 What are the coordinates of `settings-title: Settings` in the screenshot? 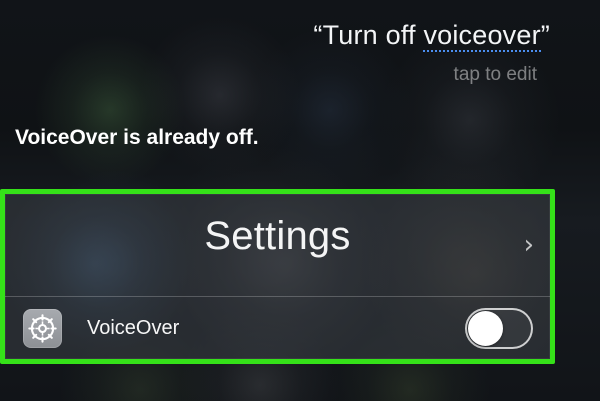 It's located at (277, 236).